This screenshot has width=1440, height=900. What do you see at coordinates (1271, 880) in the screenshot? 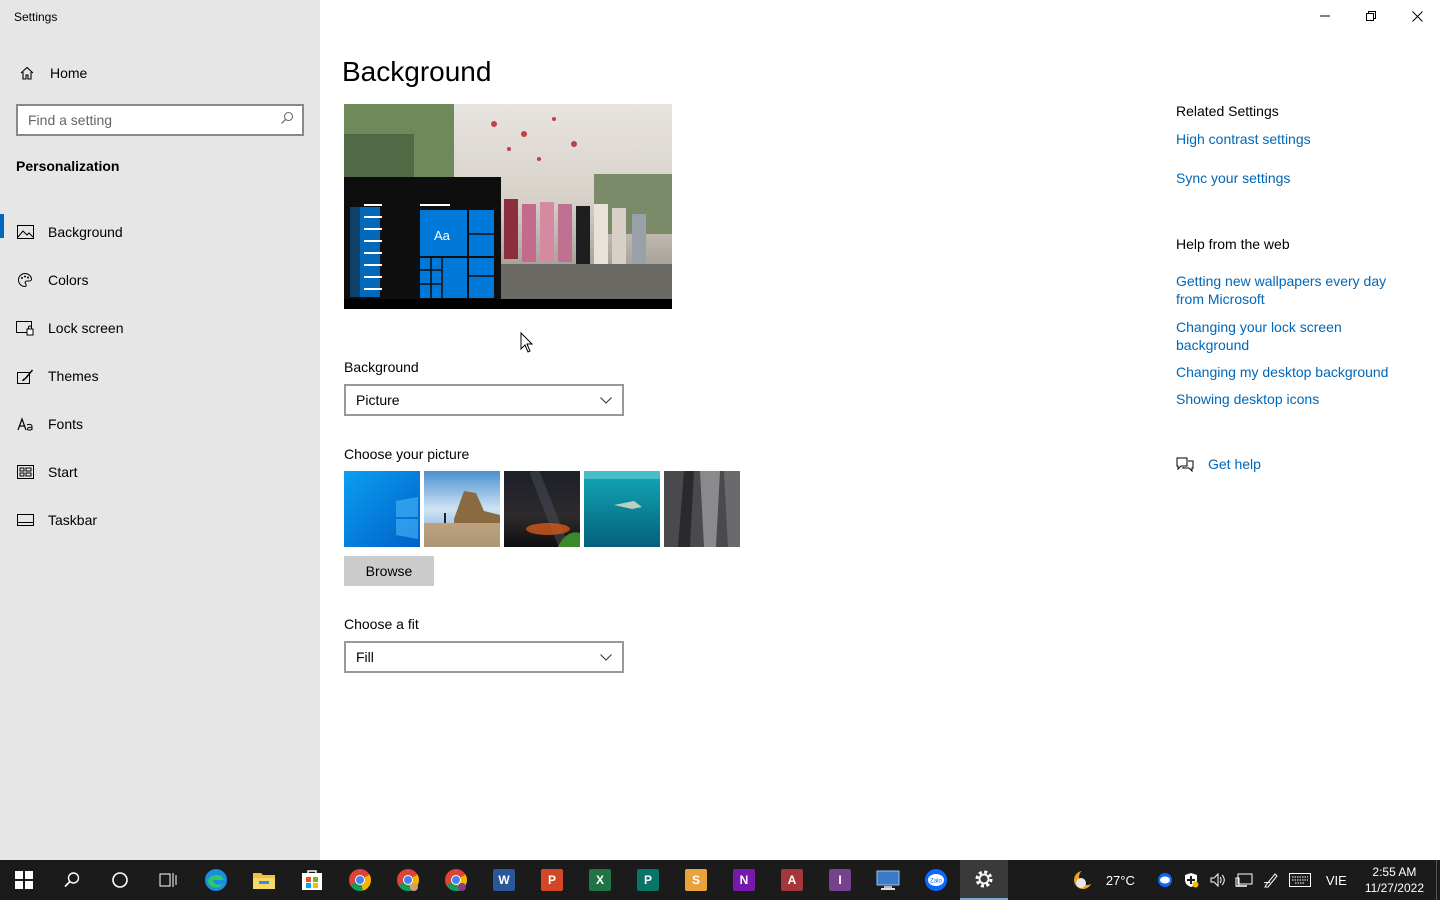
I see `tray-pen` at bounding box center [1271, 880].